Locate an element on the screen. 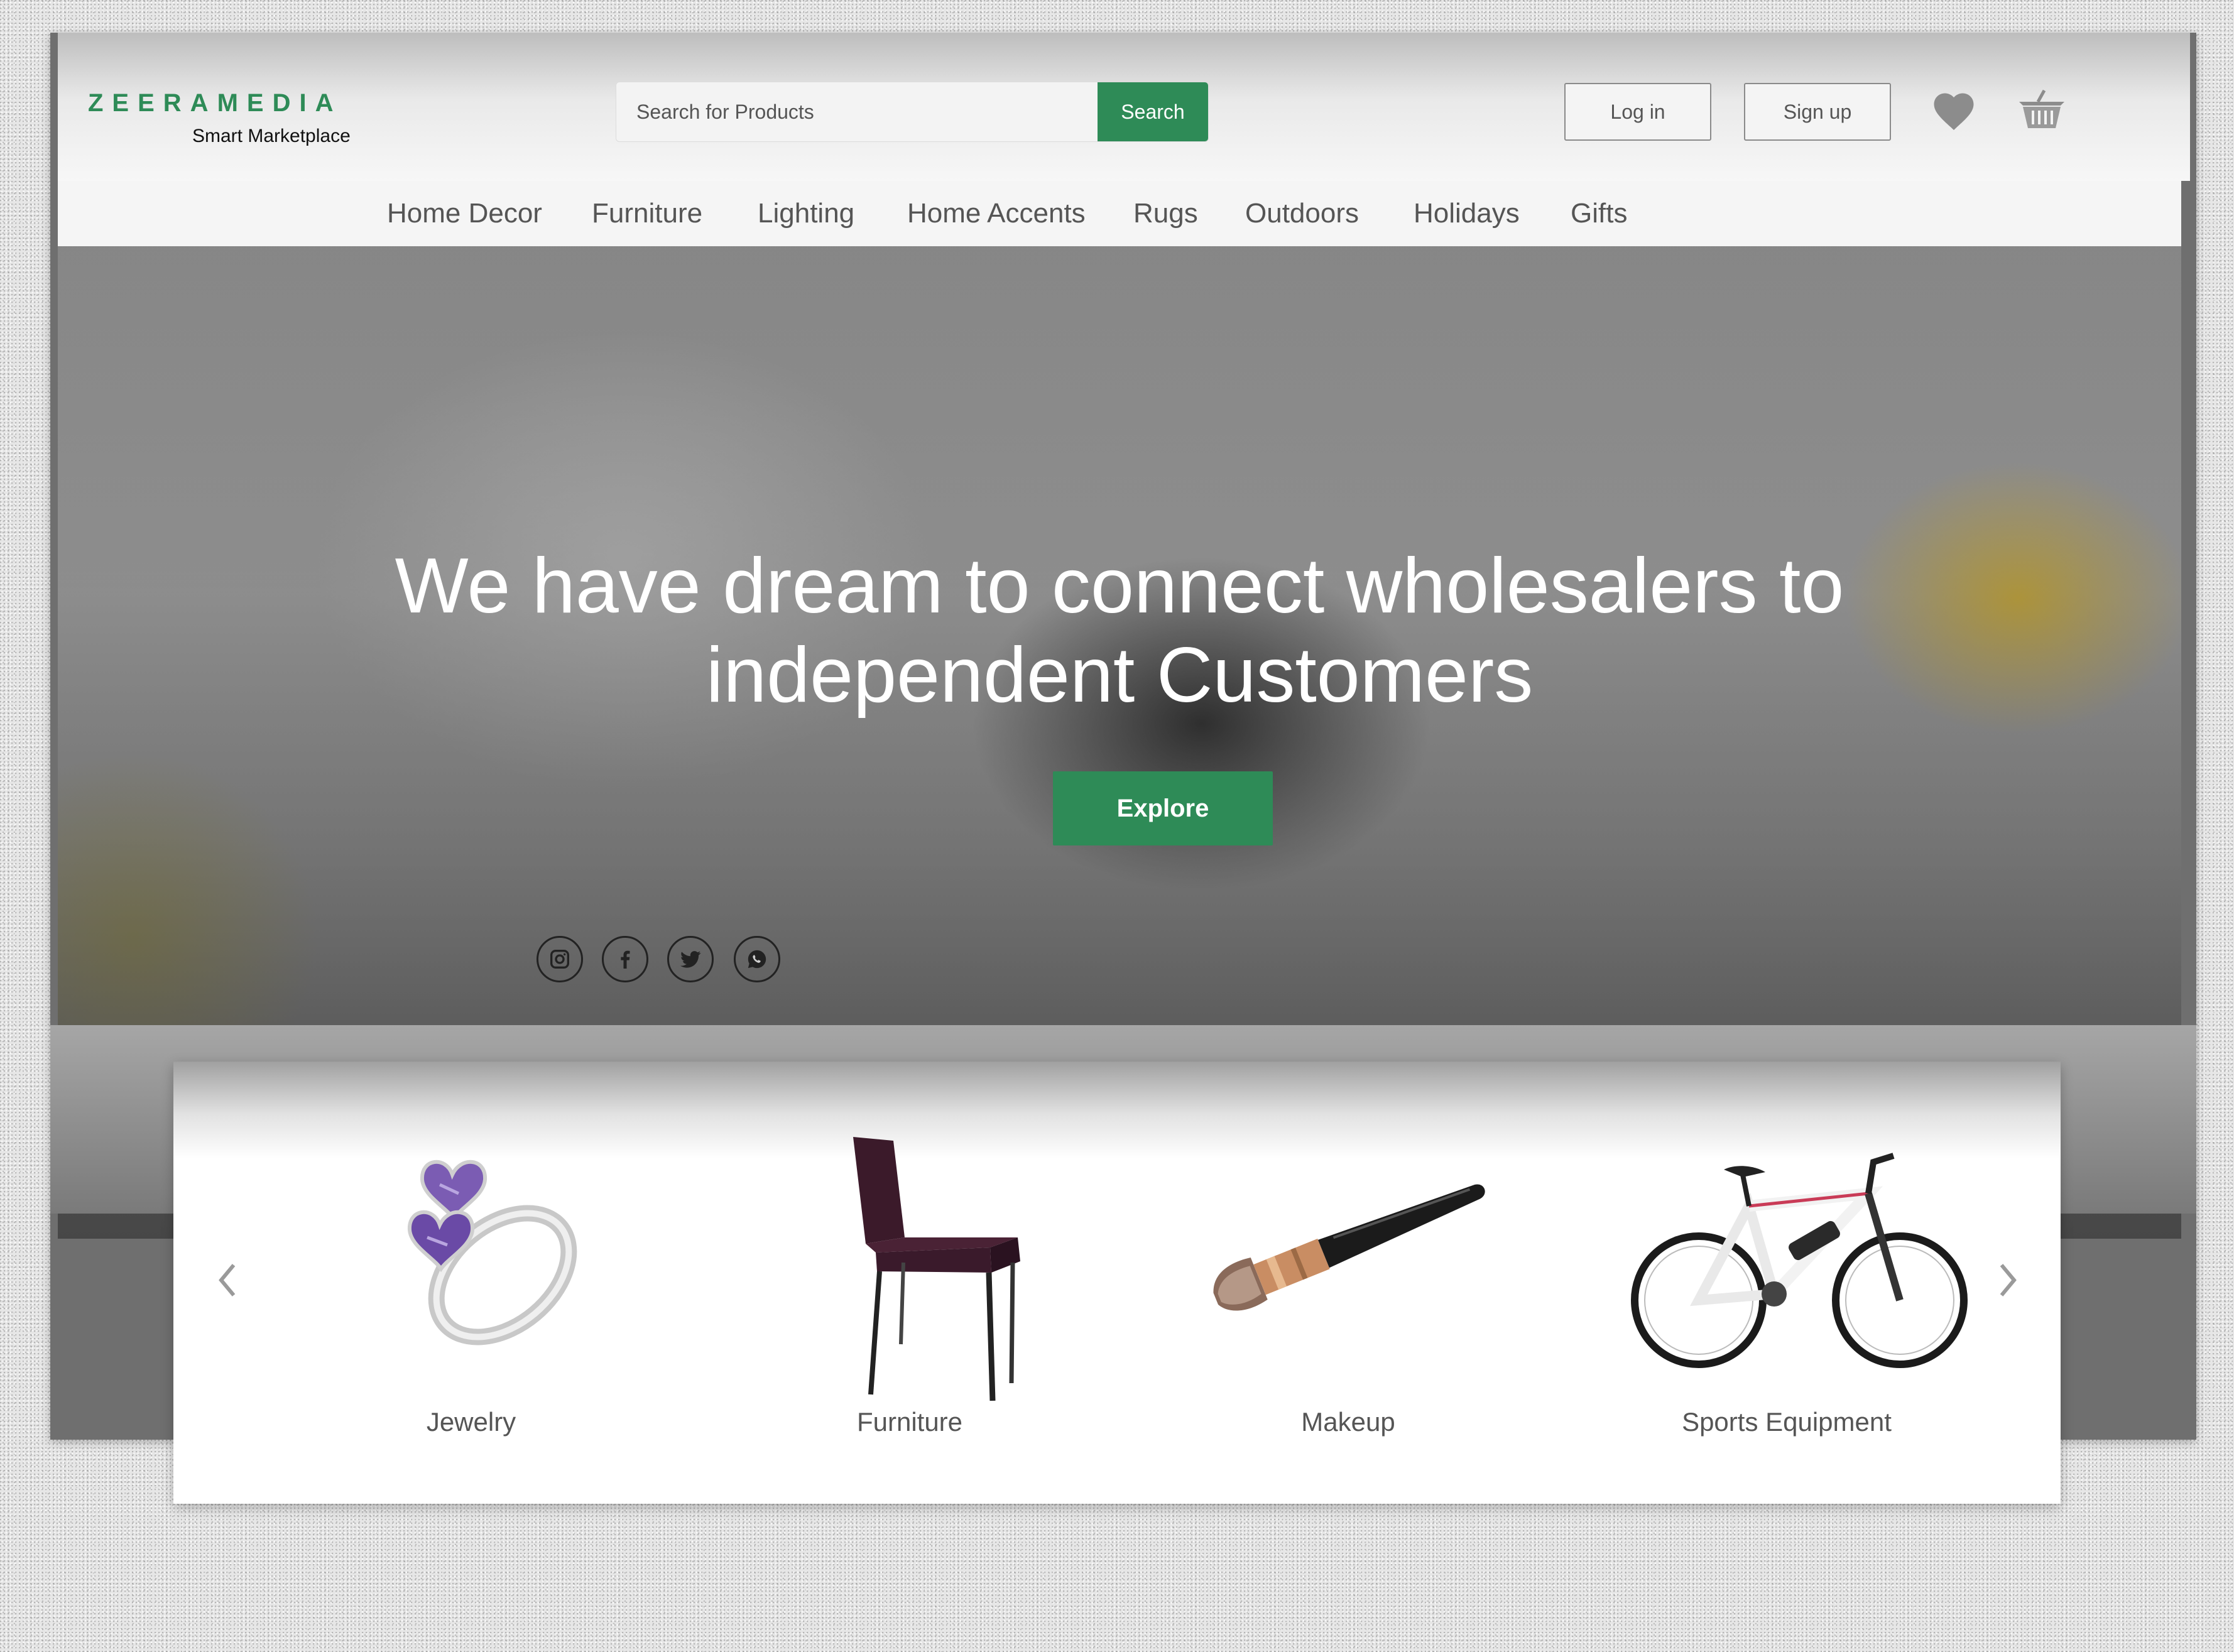 Image resolution: width=2234 pixels, height=1652 pixels. twitter-icon is located at coordinates (690, 959).